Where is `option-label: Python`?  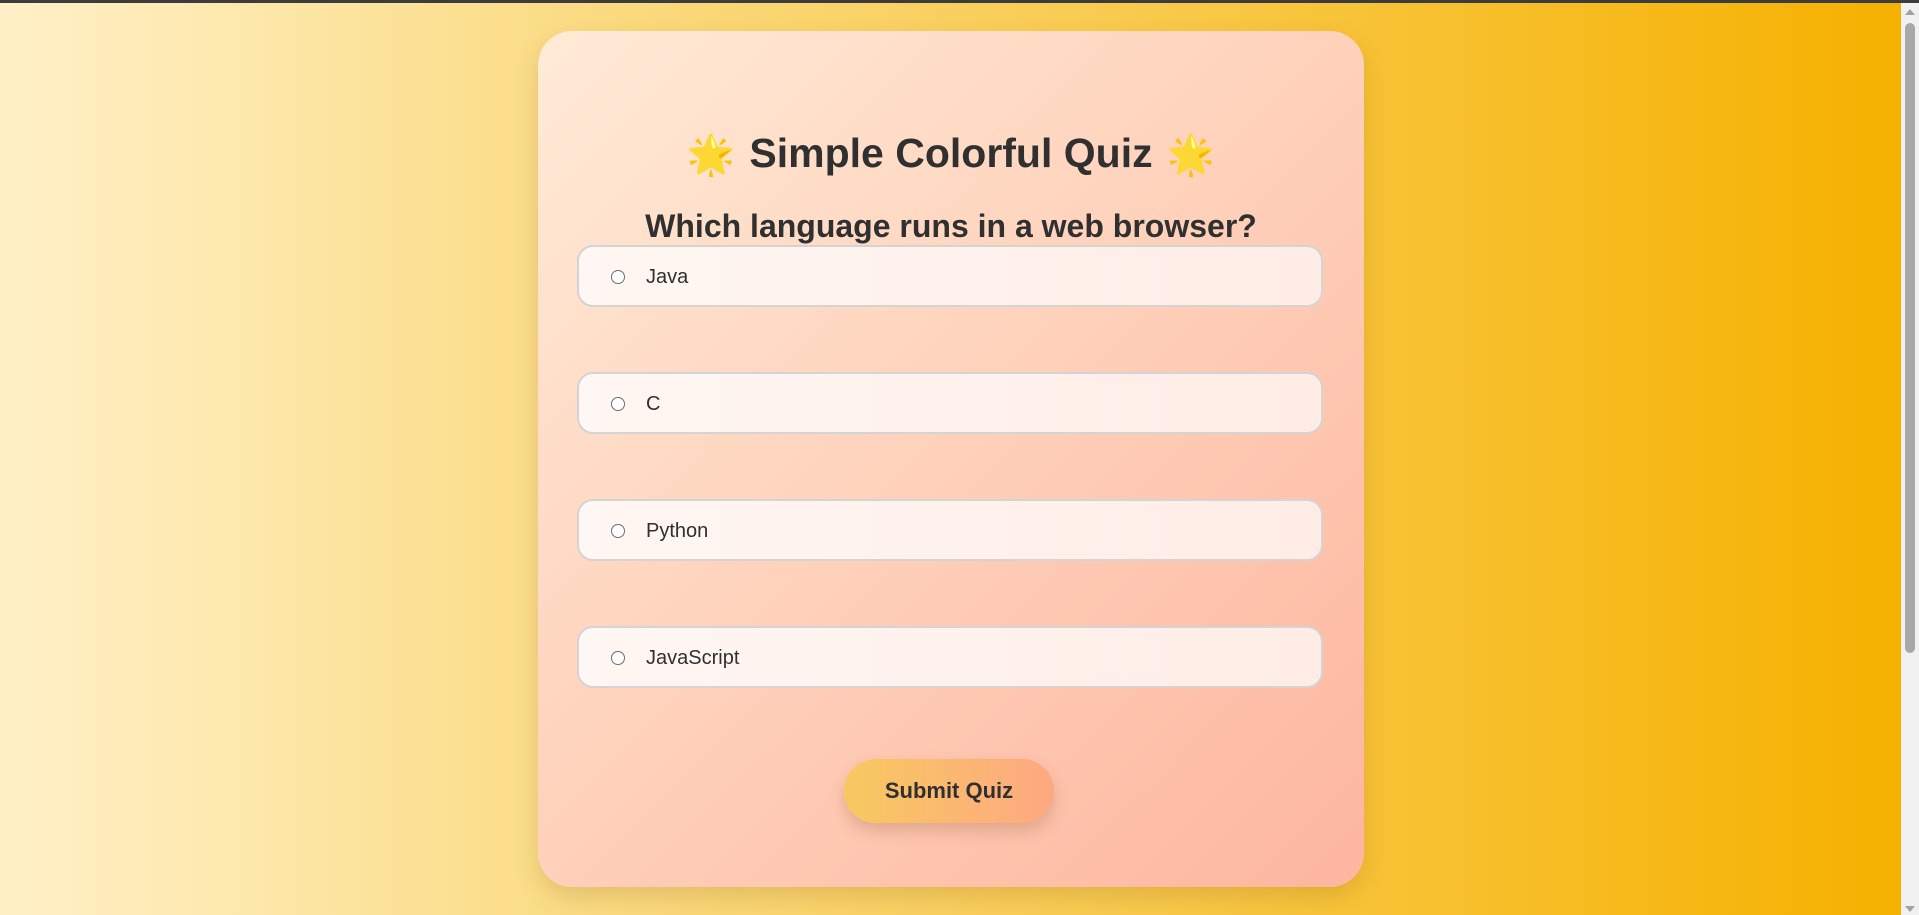 option-label: Python is located at coordinates (677, 531).